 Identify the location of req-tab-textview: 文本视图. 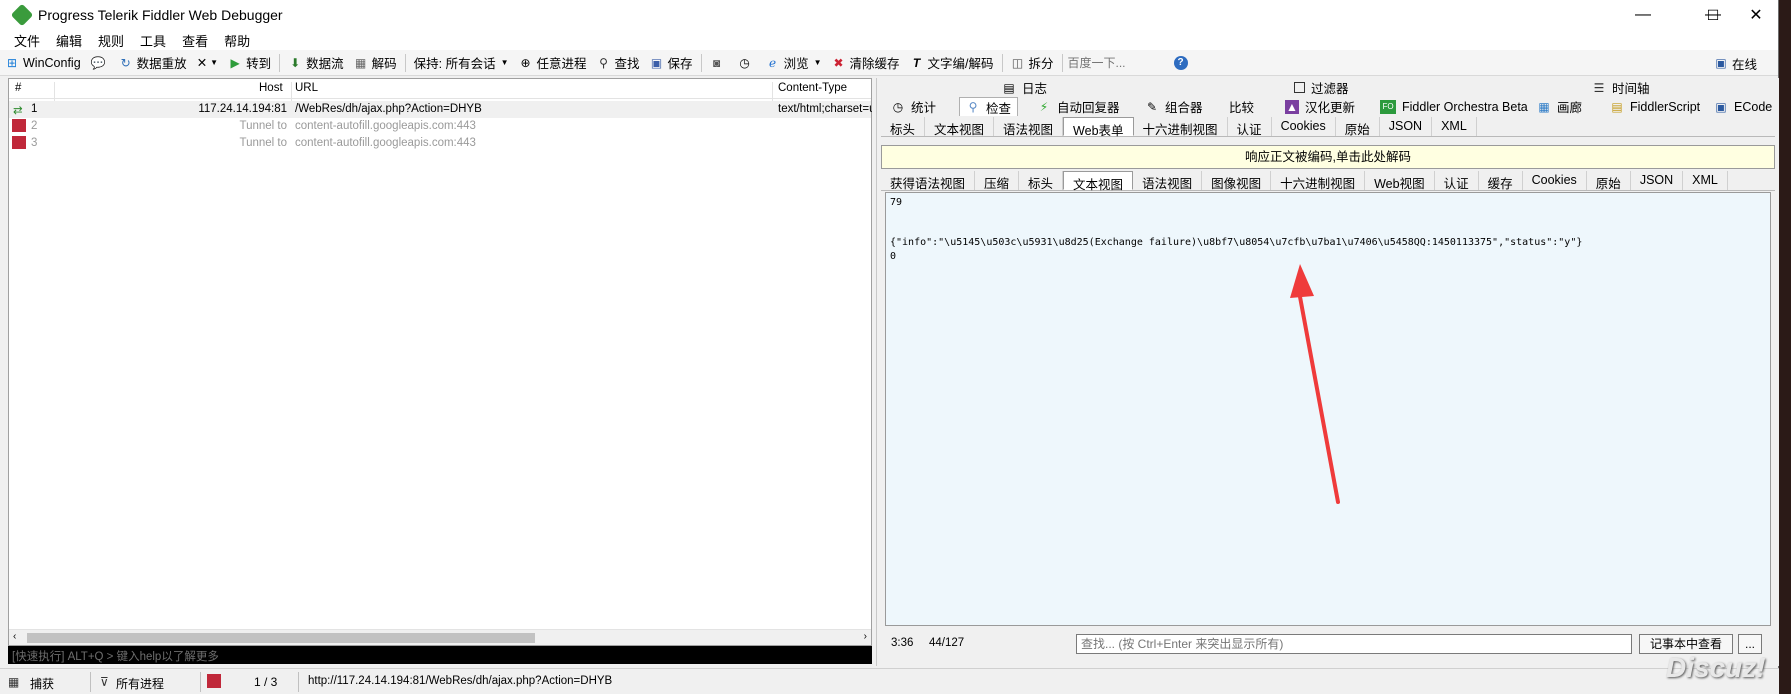
(960, 127).